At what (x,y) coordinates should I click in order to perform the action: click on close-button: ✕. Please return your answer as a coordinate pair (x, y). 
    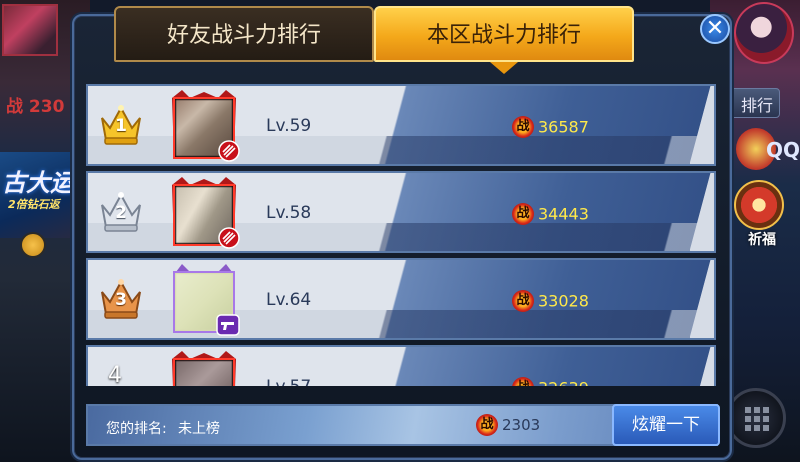
    Looking at the image, I should click on (715, 29).